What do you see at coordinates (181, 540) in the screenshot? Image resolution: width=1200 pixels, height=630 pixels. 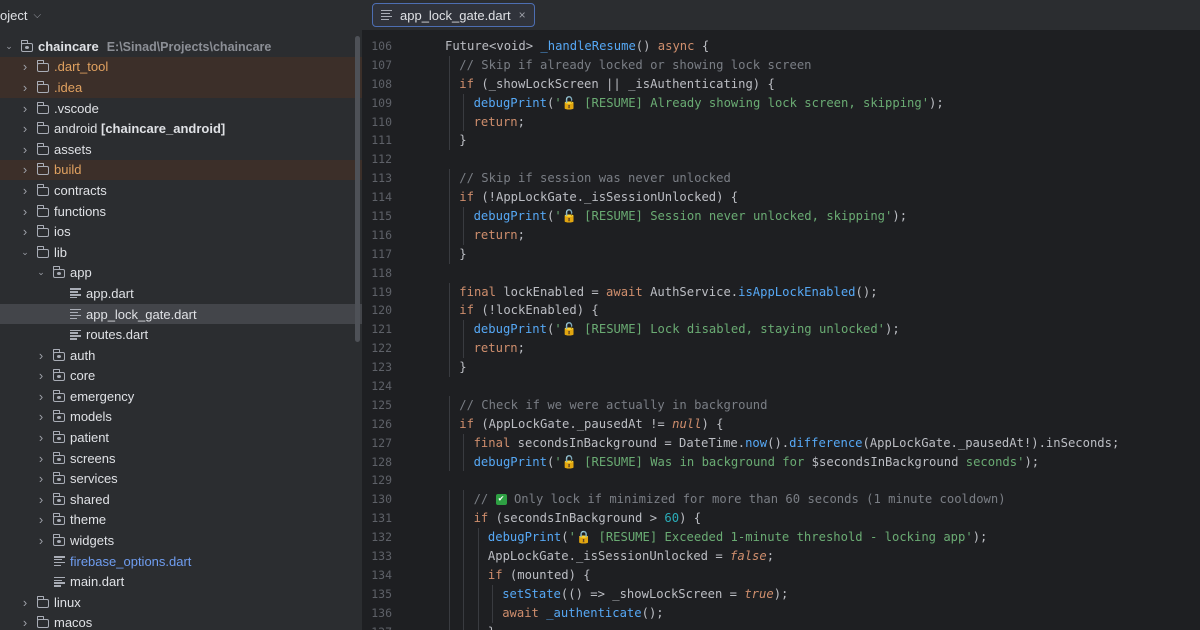 I see `tree-item-widgets: › widgets` at bounding box center [181, 540].